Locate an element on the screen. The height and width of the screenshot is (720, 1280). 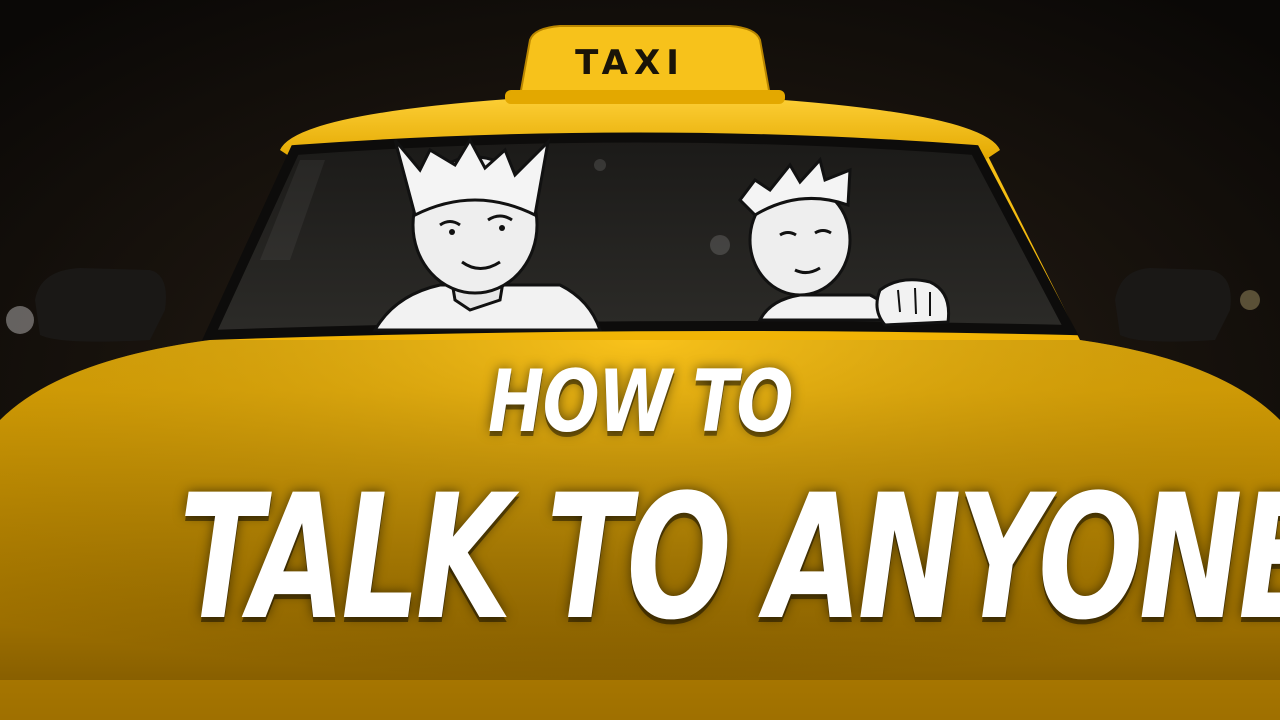
headline-line-1: HOW TO is located at coordinates (640, 402).